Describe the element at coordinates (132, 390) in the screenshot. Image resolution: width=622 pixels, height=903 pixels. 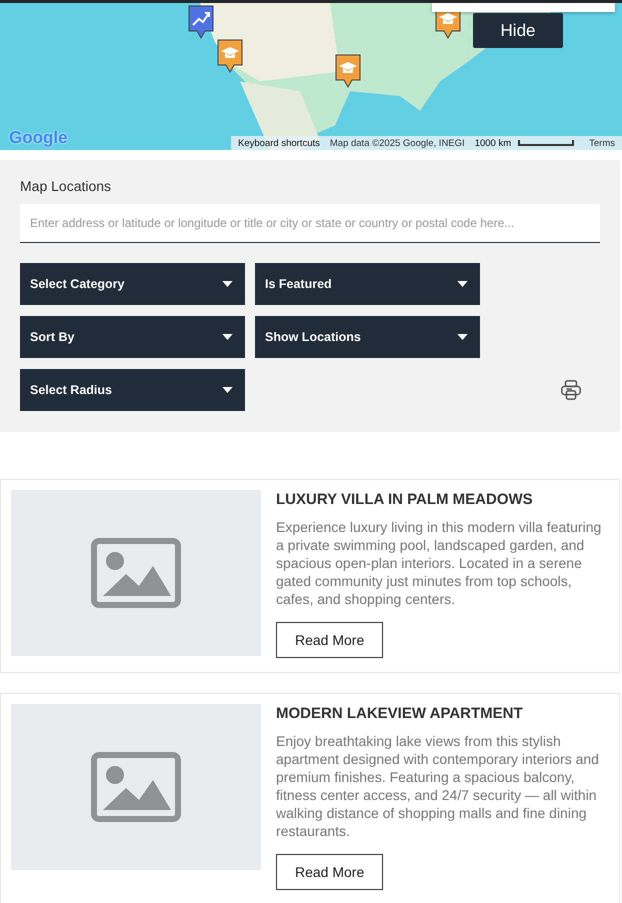
I see `dropdown: Select Radius` at that location.